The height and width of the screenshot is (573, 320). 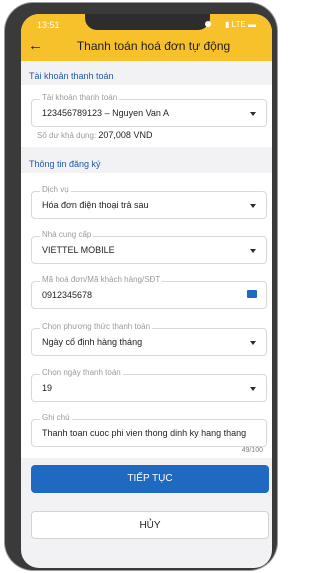 I want to click on contact-card-icon, so click(x=252, y=294).